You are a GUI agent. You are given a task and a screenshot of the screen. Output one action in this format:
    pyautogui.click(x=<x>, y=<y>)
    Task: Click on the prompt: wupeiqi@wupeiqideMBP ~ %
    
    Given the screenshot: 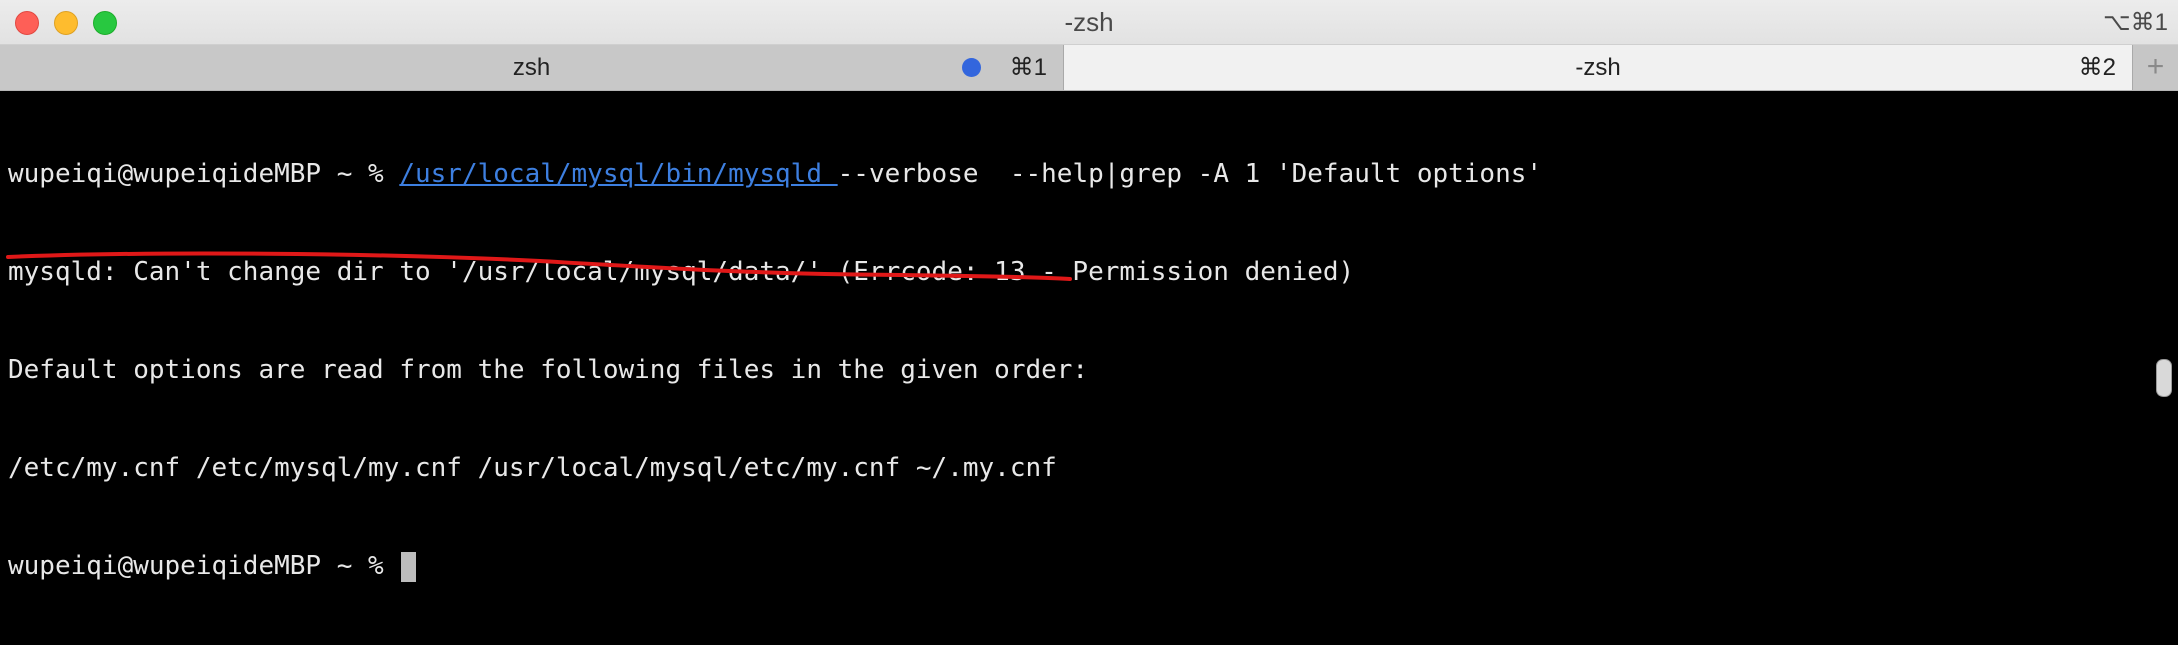 What is the action you would take?
    pyautogui.click(x=204, y=566)
    